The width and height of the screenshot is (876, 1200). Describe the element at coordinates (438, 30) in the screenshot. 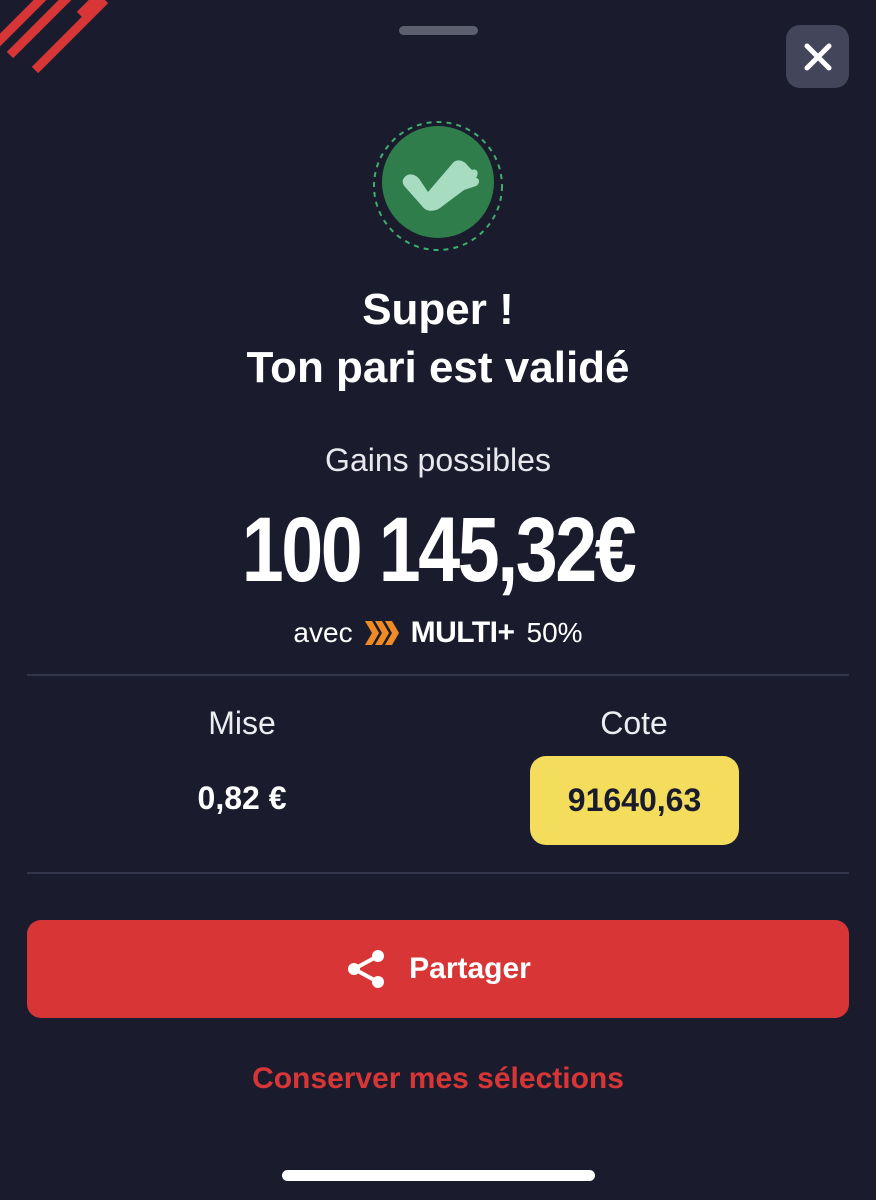

I see `sheet-grabber` at that location.